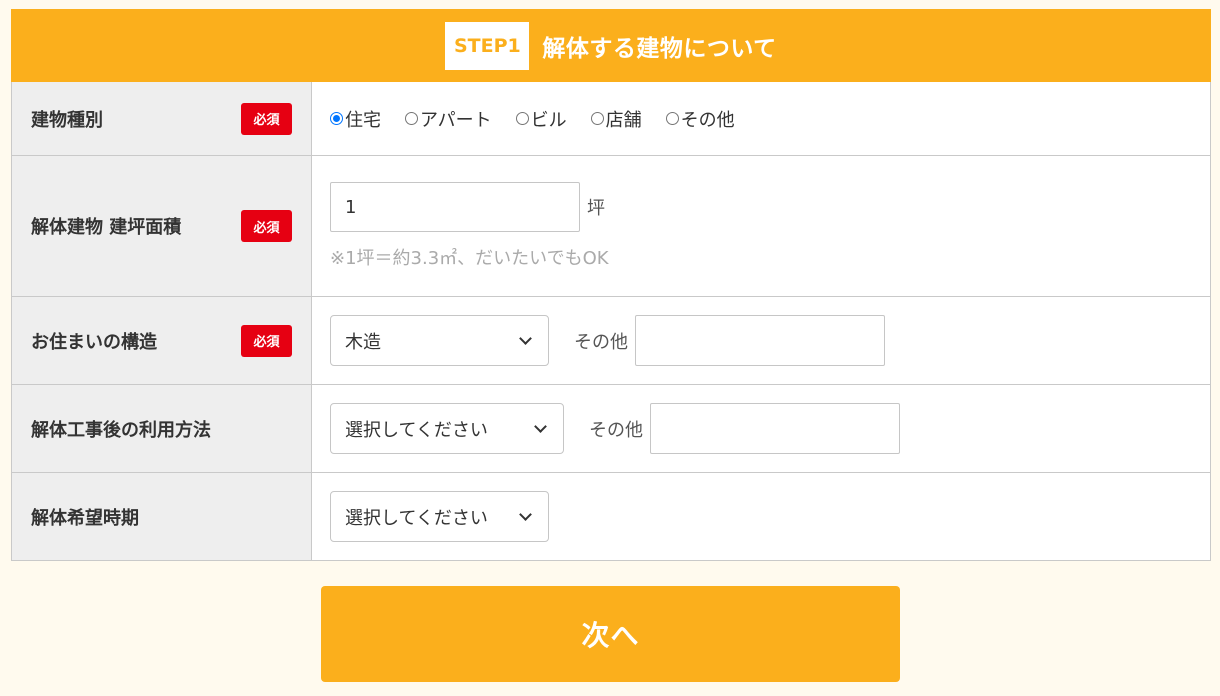 The height and width of the screenshot is (696, 1220). What do you see at coordinates (548, 120) in the screenshot?
I see `radio-building-label: ビル` at bounding box center [548, 120].